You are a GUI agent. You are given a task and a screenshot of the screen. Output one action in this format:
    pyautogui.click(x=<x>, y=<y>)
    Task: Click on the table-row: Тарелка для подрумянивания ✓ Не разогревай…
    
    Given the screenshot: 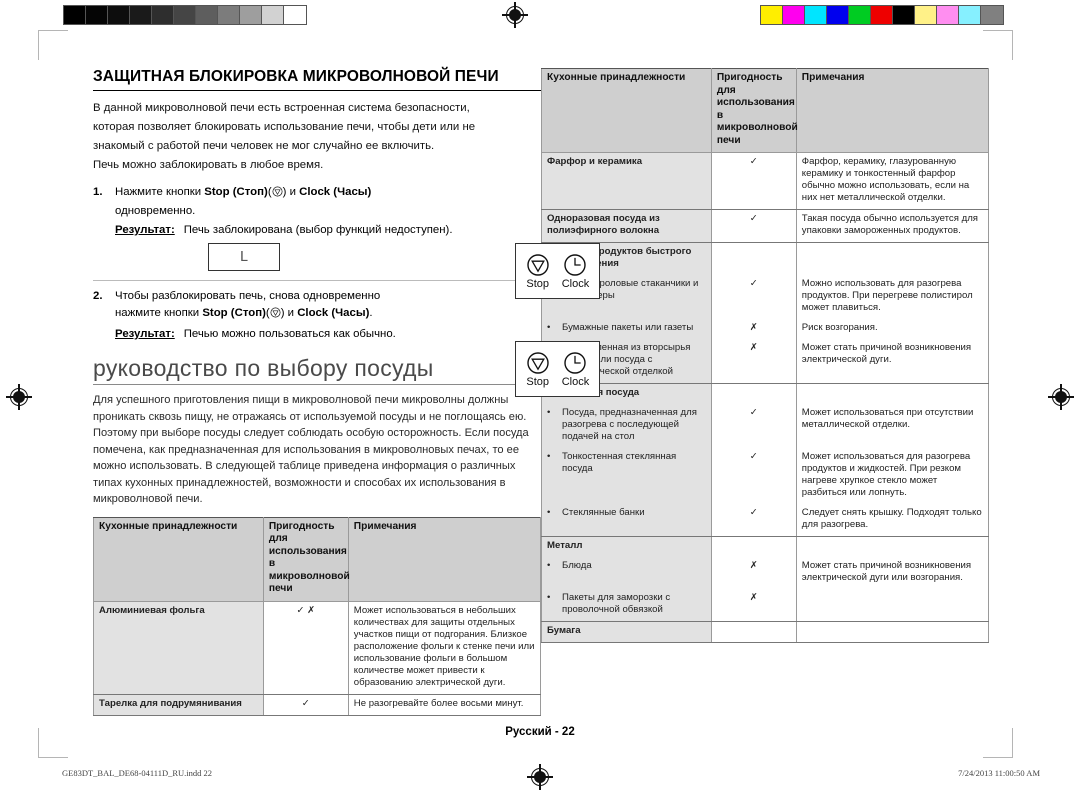 What is the action you would take?
    pyautogui.click(x=317, y=705)
    